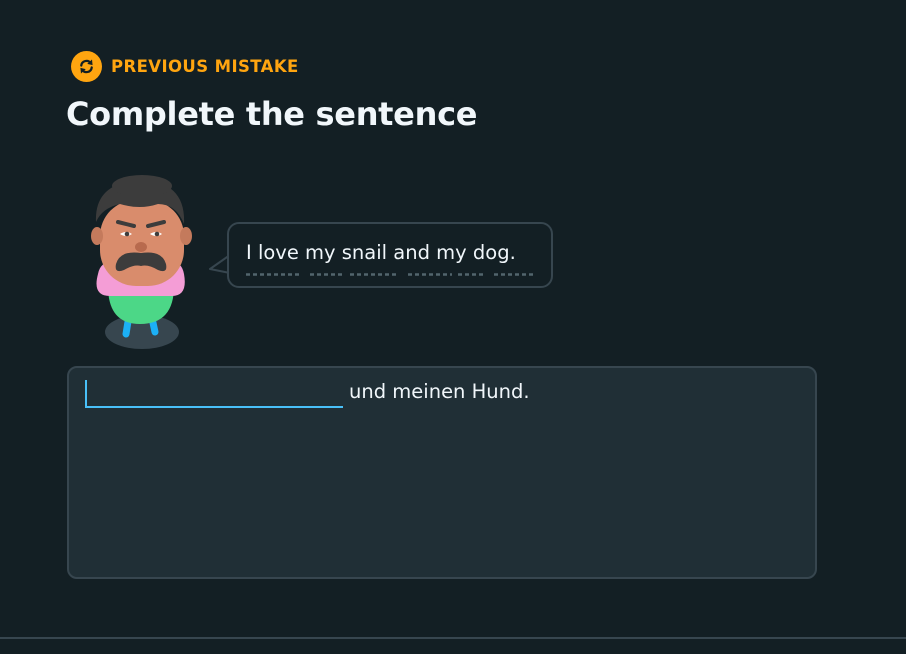 The image size is (906, 654). What do you see at coordinates (390, 274) in the screenshot?
I see `word-hint-underline` at bounding box center [390, 274].